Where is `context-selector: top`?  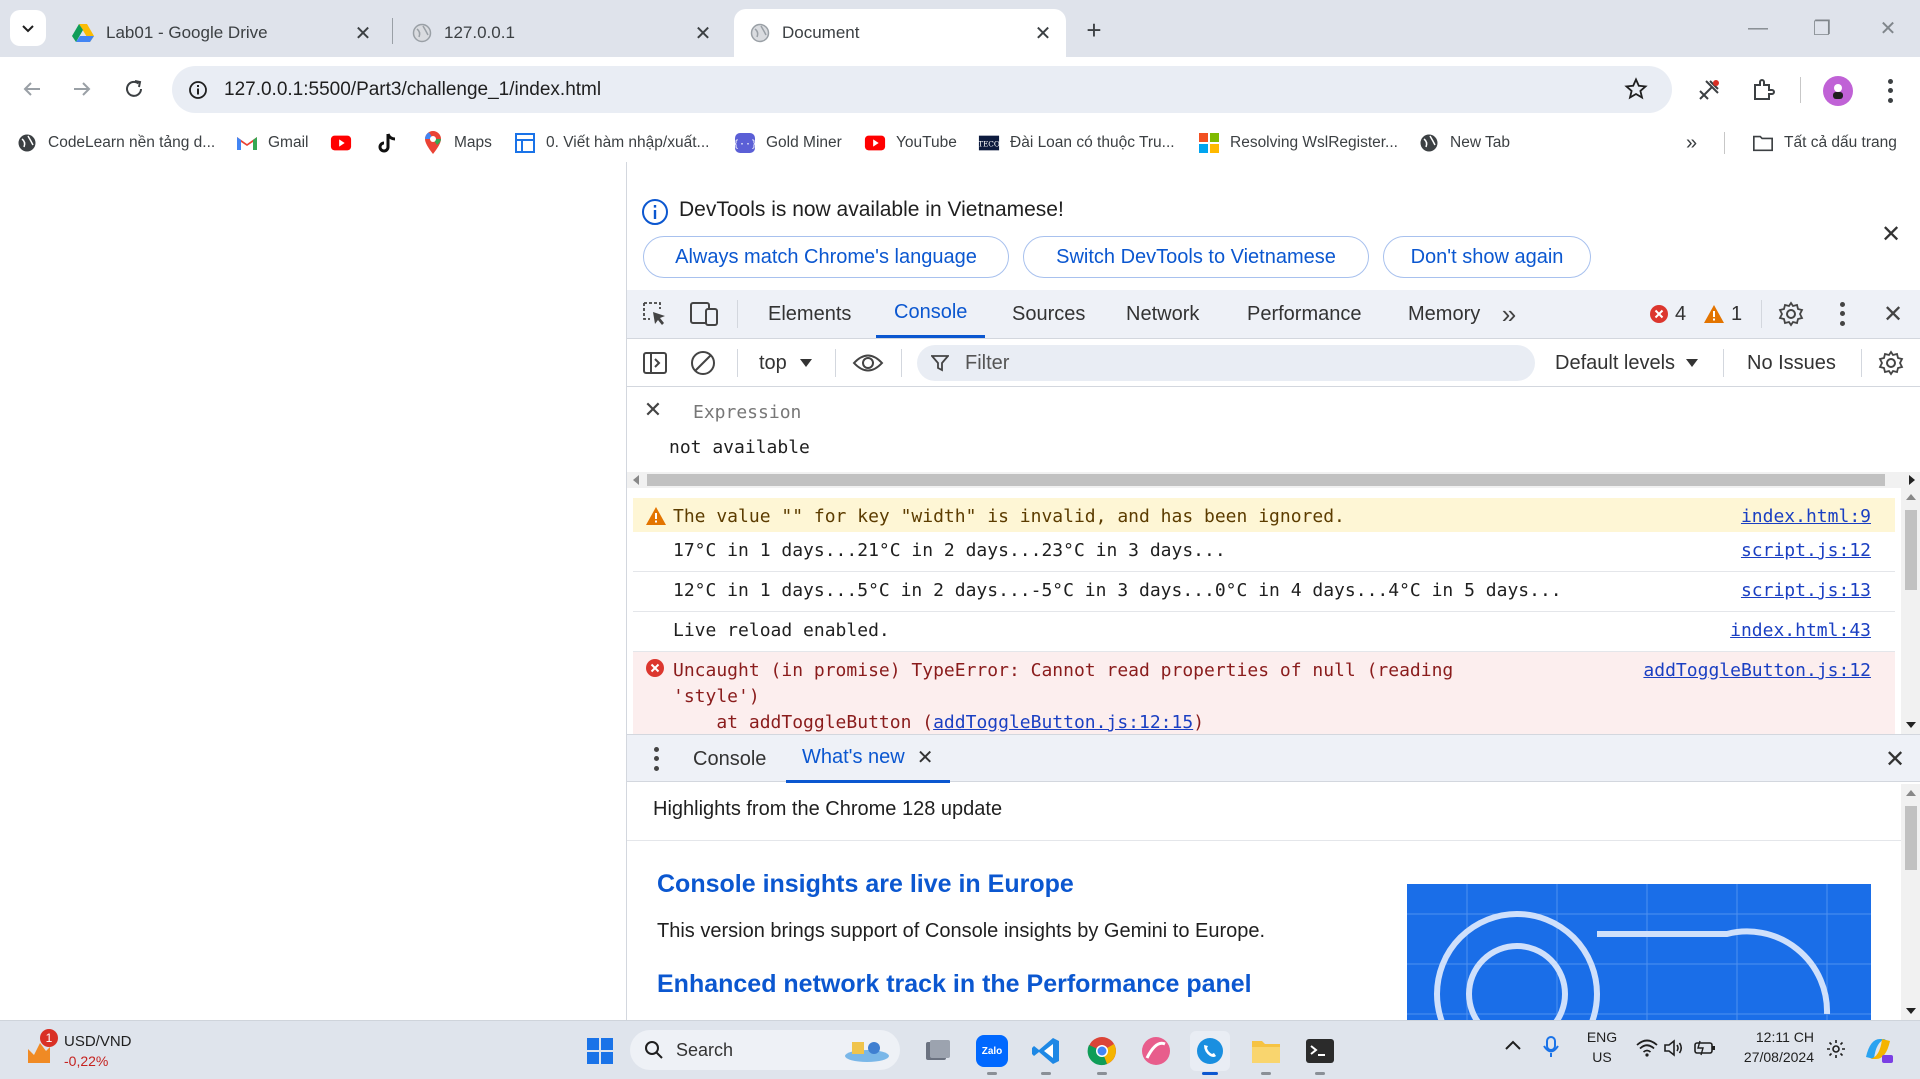 context-selector: top is located at coordinates (786, 363).